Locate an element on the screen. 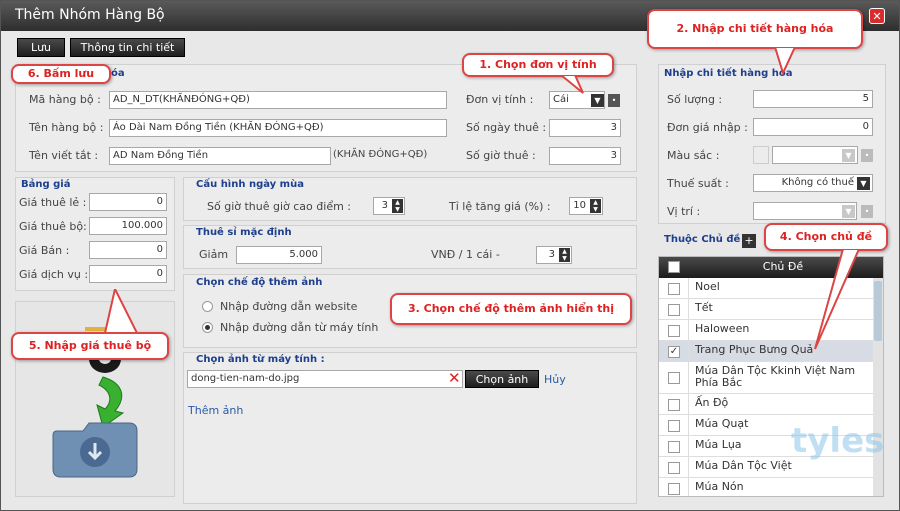 The width and height of the screenshot is (900, 511). topic-row: Múa Dân Tộc Kkinh Việt Nam Phía Bắc is located at coordinates (766, 378).